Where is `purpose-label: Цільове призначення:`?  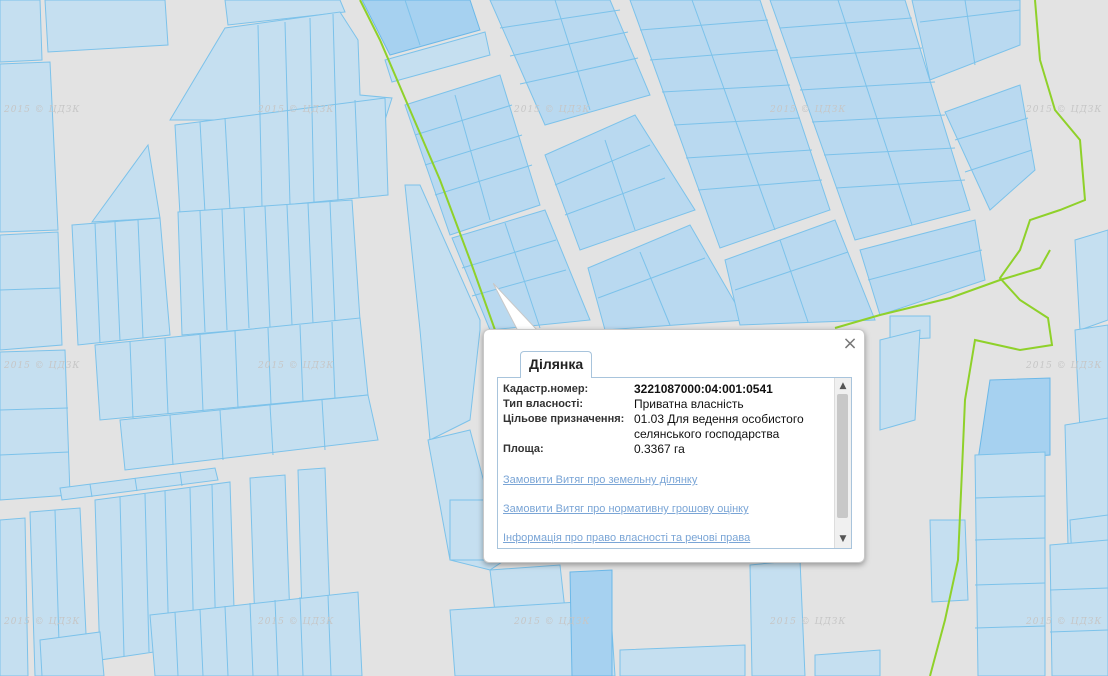 purpose-label: Цільове призначення: is located at coordinates (564, 419).